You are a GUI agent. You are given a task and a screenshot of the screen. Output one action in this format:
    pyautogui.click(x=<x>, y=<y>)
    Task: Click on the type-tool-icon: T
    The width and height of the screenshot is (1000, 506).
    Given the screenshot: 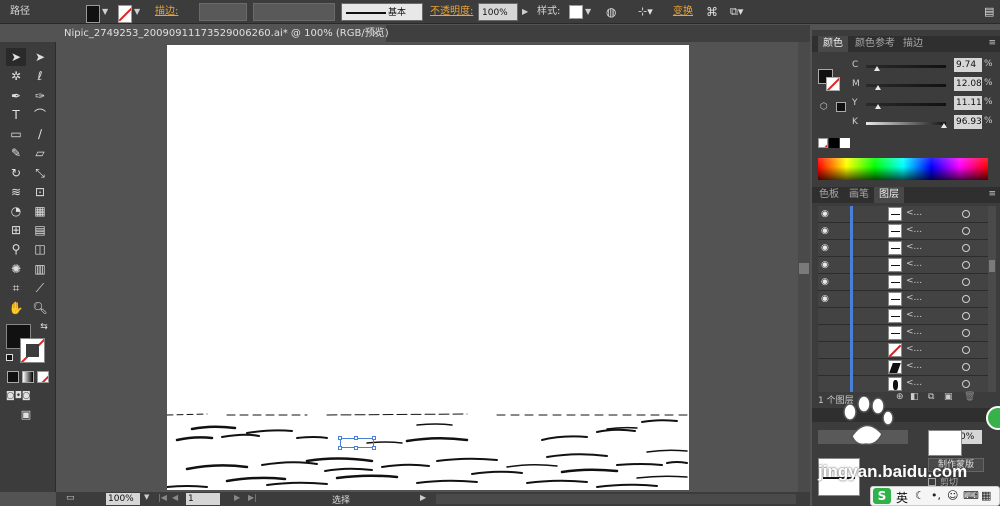 What is the action you would take?
    pyautogui.click(x=16, y=115)
    